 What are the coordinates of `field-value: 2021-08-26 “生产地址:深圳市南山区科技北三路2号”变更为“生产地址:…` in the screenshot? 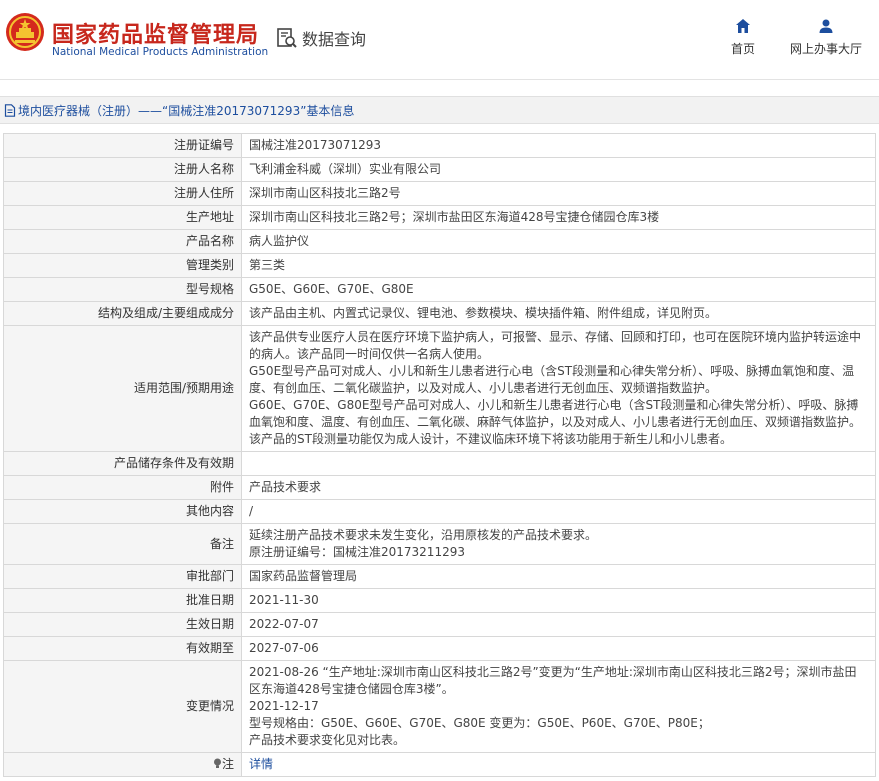 It's located at (558, 706).